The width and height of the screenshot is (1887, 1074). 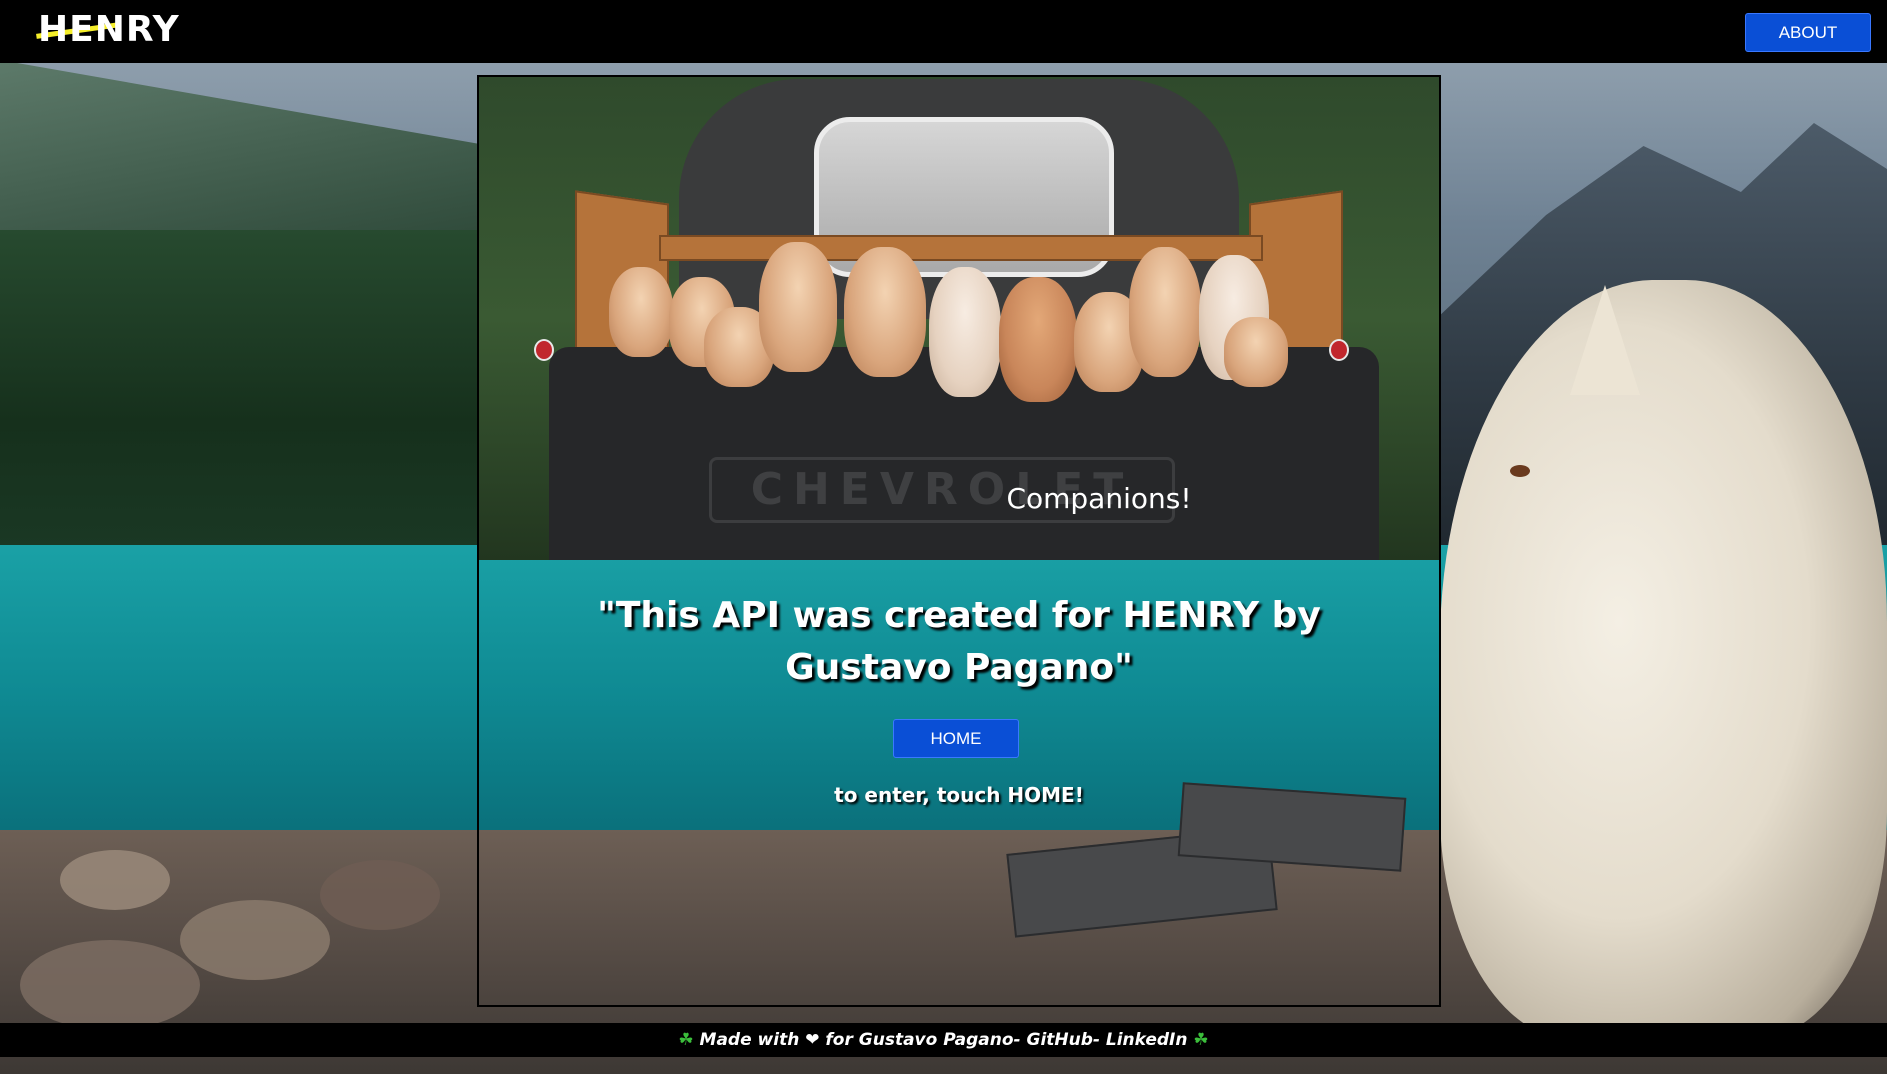 I want to click on for-author-text: for Gustavo Pagano-, so click(x=923, y=1040).